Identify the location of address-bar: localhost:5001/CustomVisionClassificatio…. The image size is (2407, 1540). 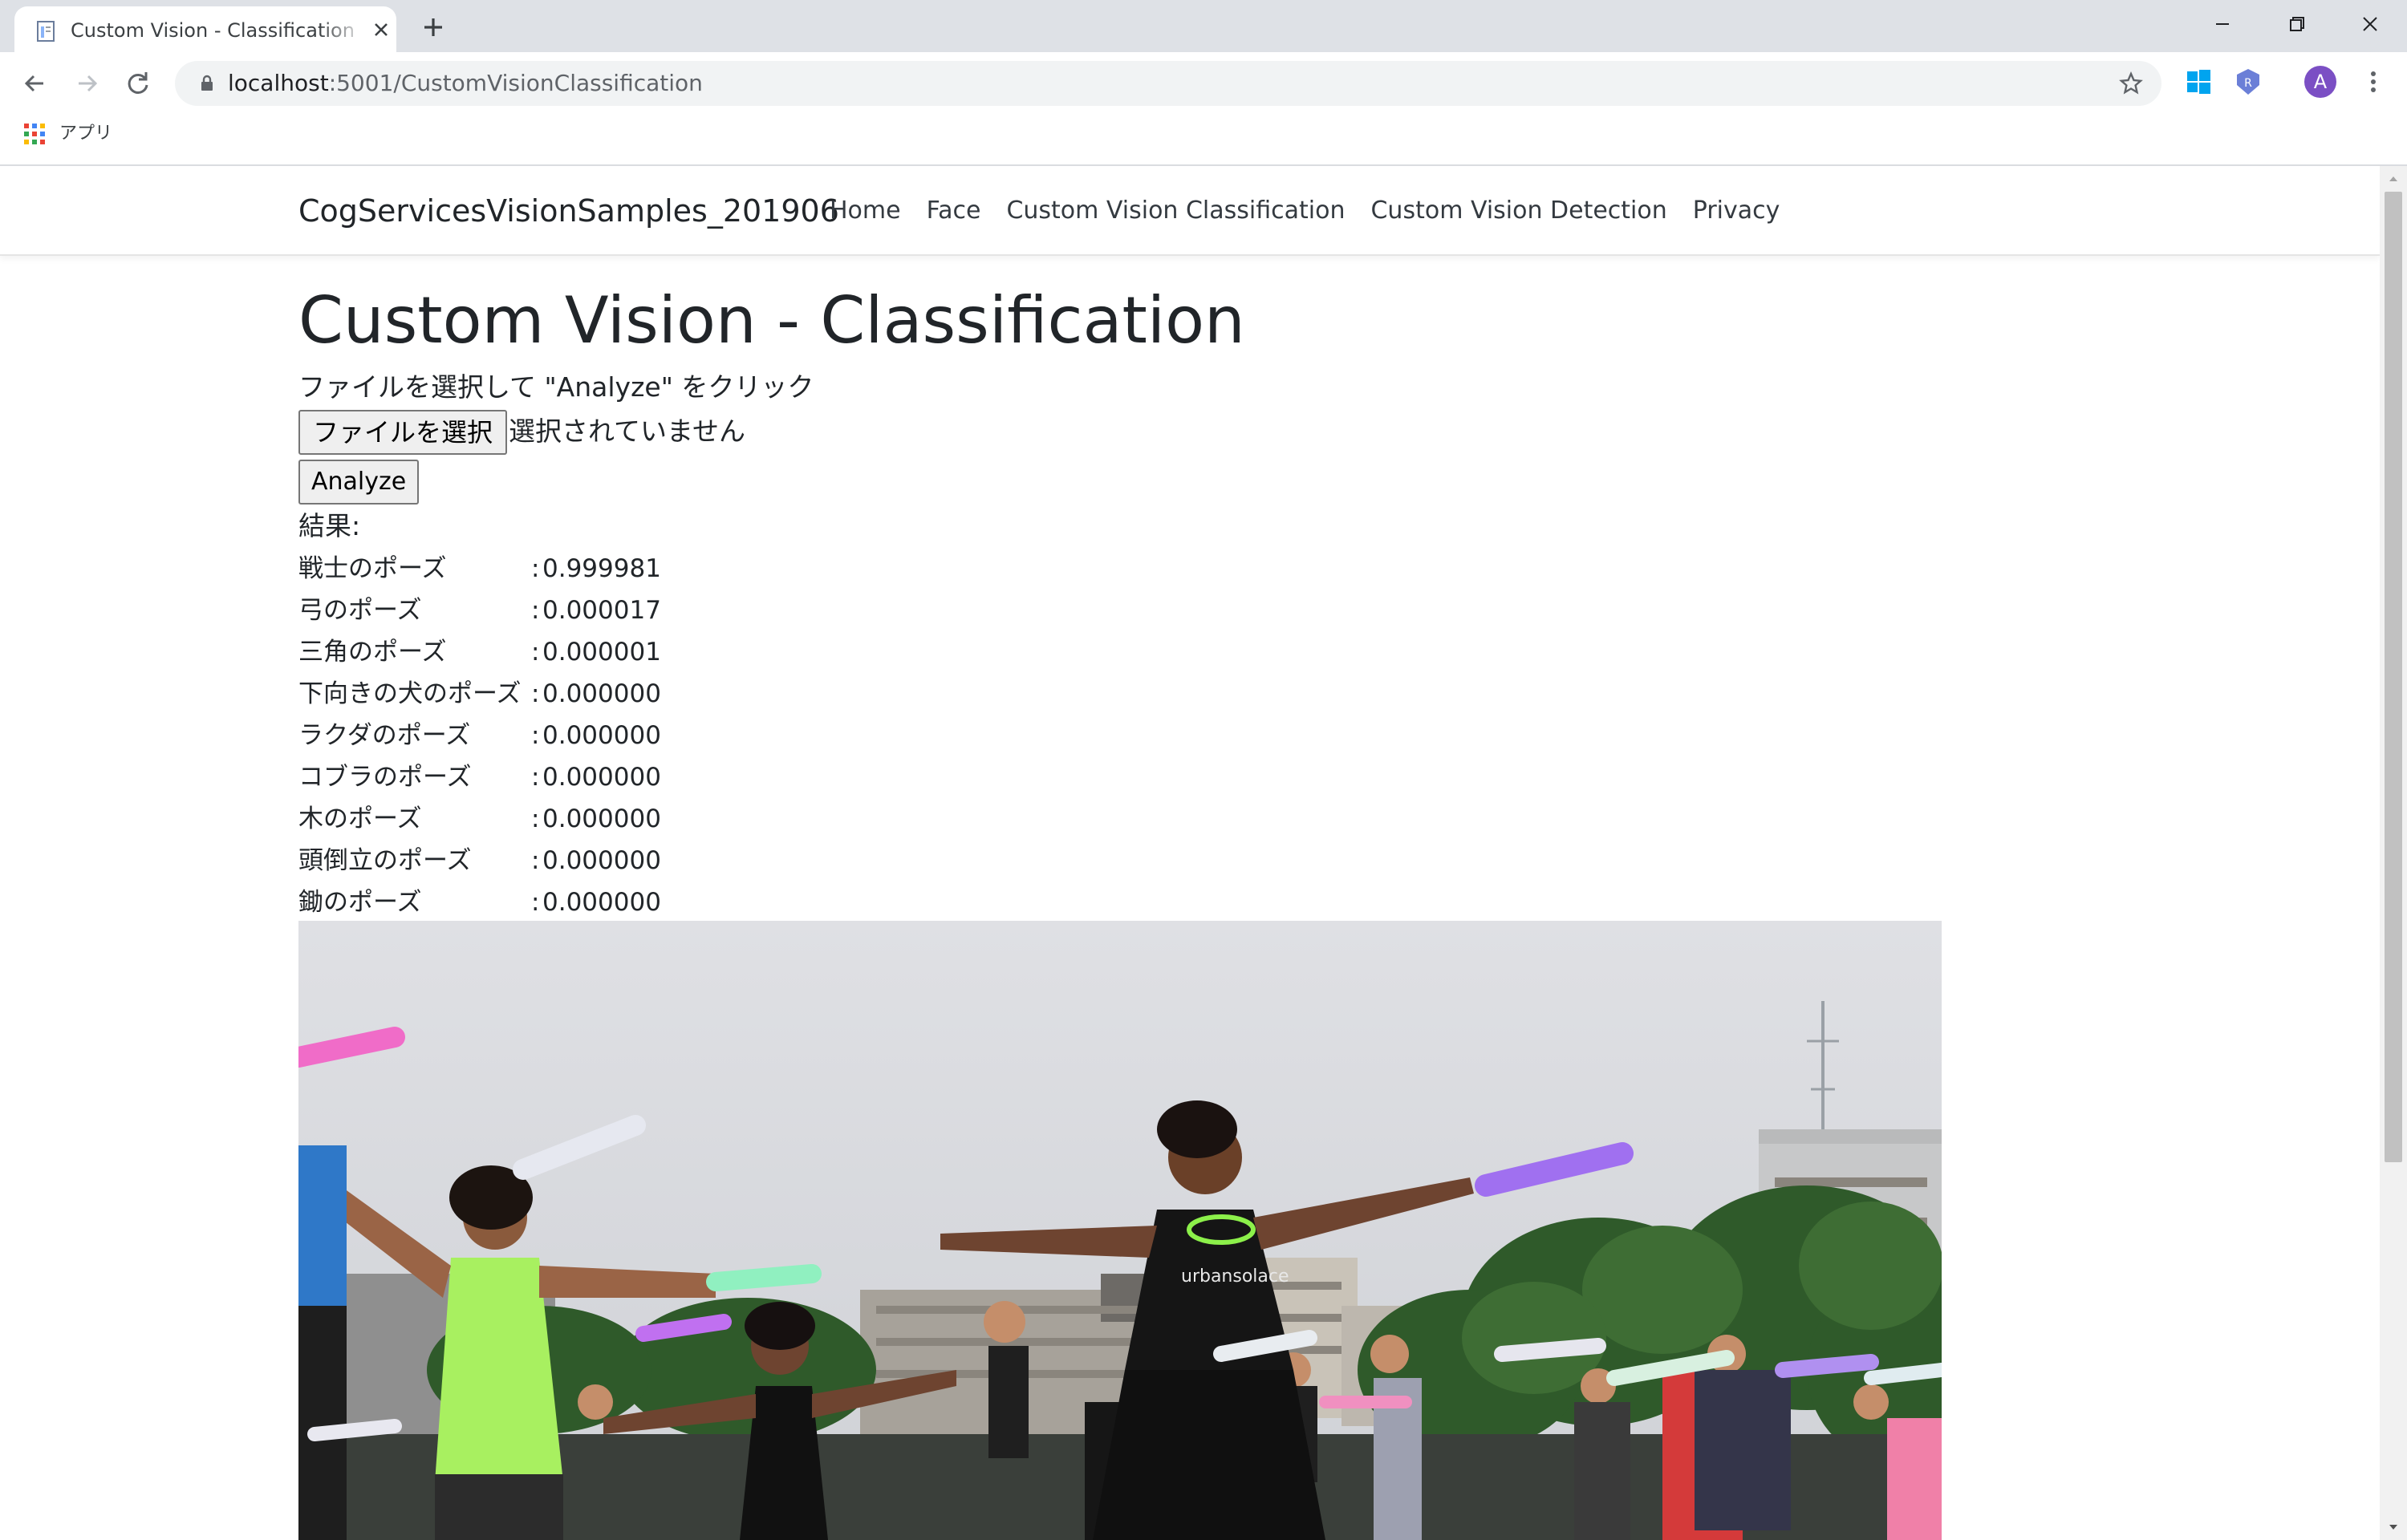
(1168, 83).